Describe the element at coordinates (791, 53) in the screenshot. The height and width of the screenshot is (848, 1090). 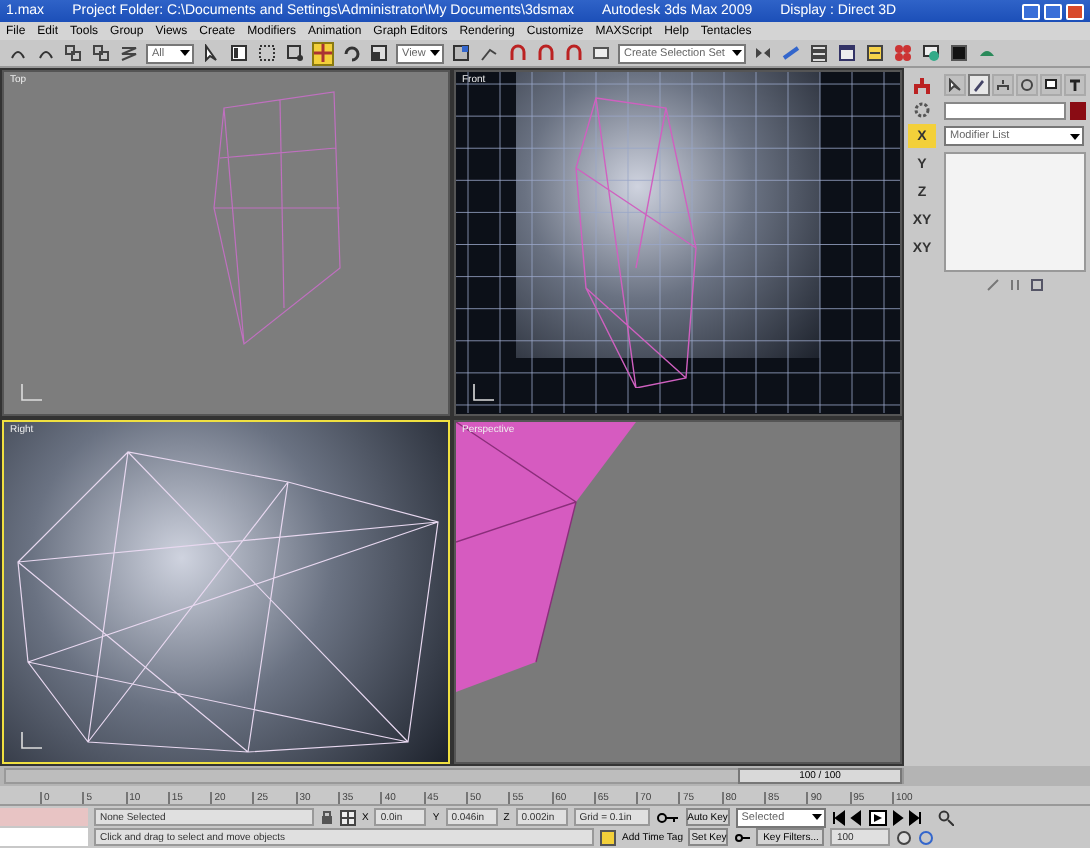
I see `align-icon` at that location.